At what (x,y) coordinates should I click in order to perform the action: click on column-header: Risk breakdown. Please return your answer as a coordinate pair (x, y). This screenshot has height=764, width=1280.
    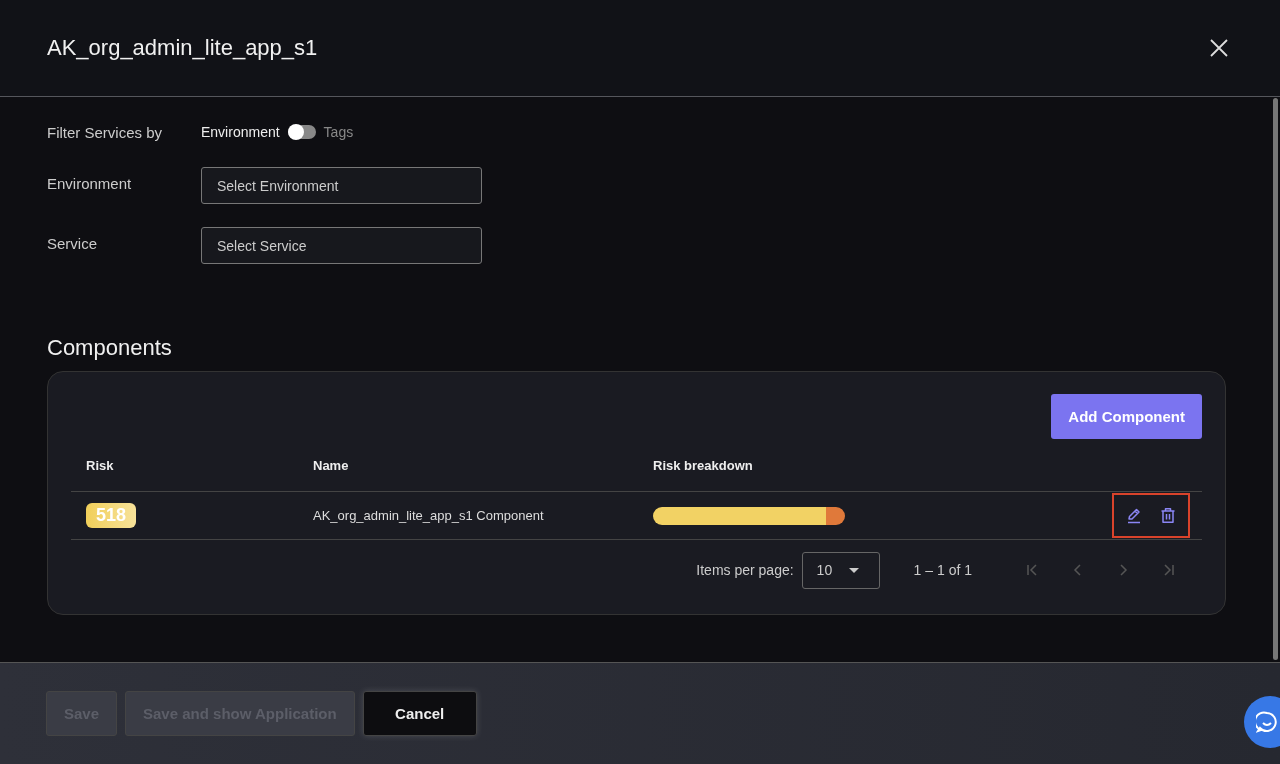
    Looking at the image, I should click on (703, 465).